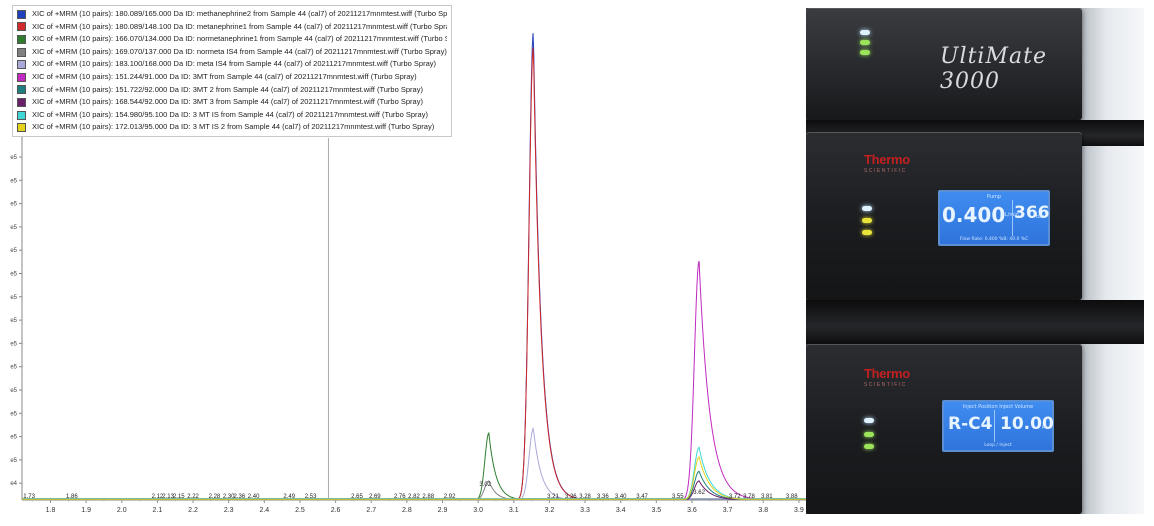 This screenshot has width=1154, height=526. Describe the element at coordinates (603, 497) in the screenshot. I see `retention-time-label: 3.36` at that location.